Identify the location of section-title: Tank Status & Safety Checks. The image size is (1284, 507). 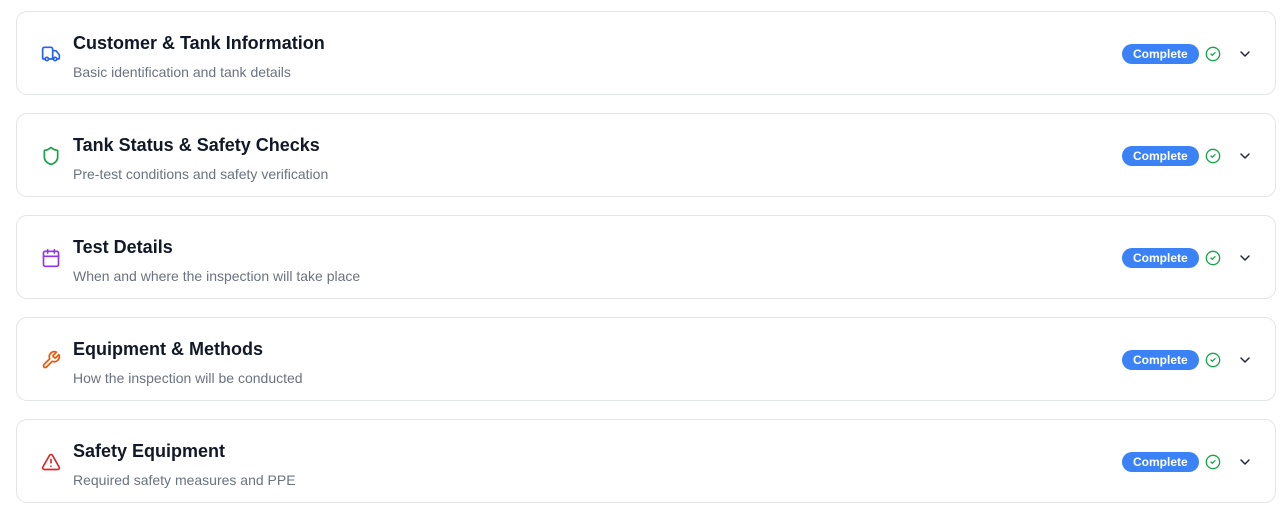
(196, 145).